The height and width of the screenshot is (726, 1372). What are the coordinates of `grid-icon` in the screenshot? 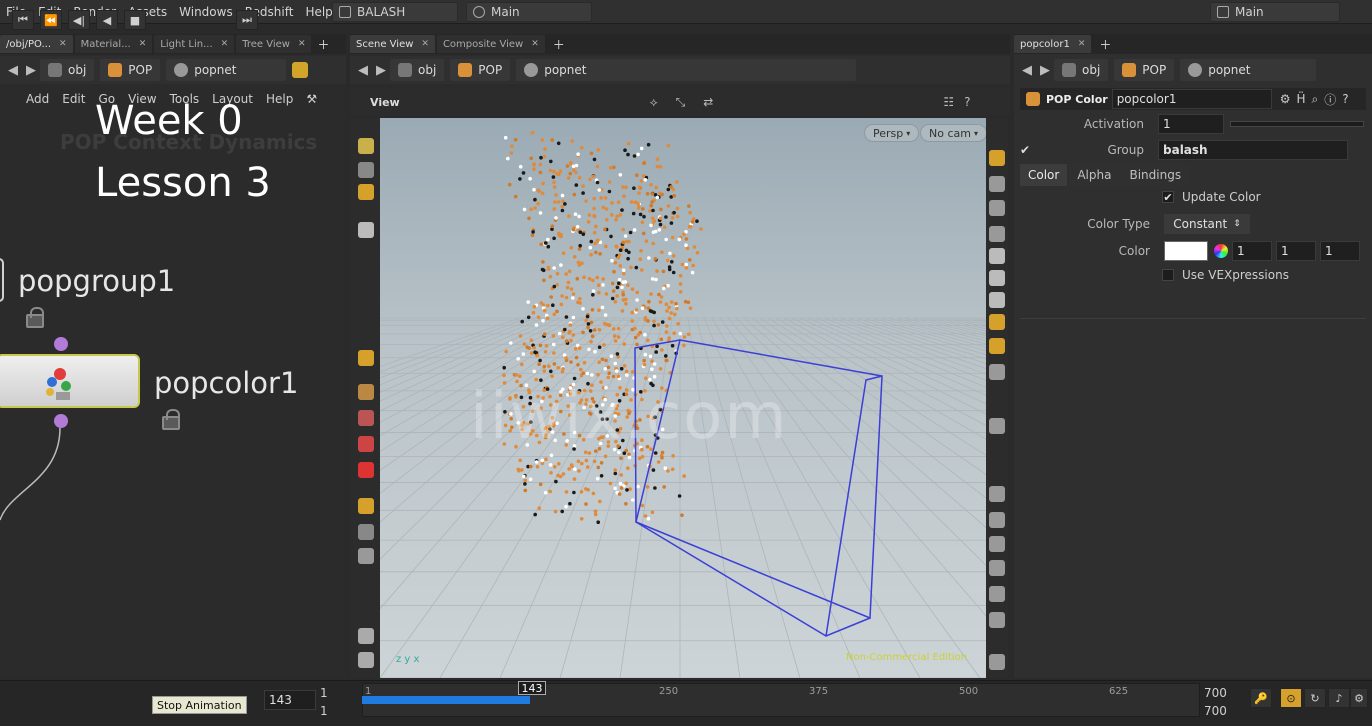 It's located at (997, 568).